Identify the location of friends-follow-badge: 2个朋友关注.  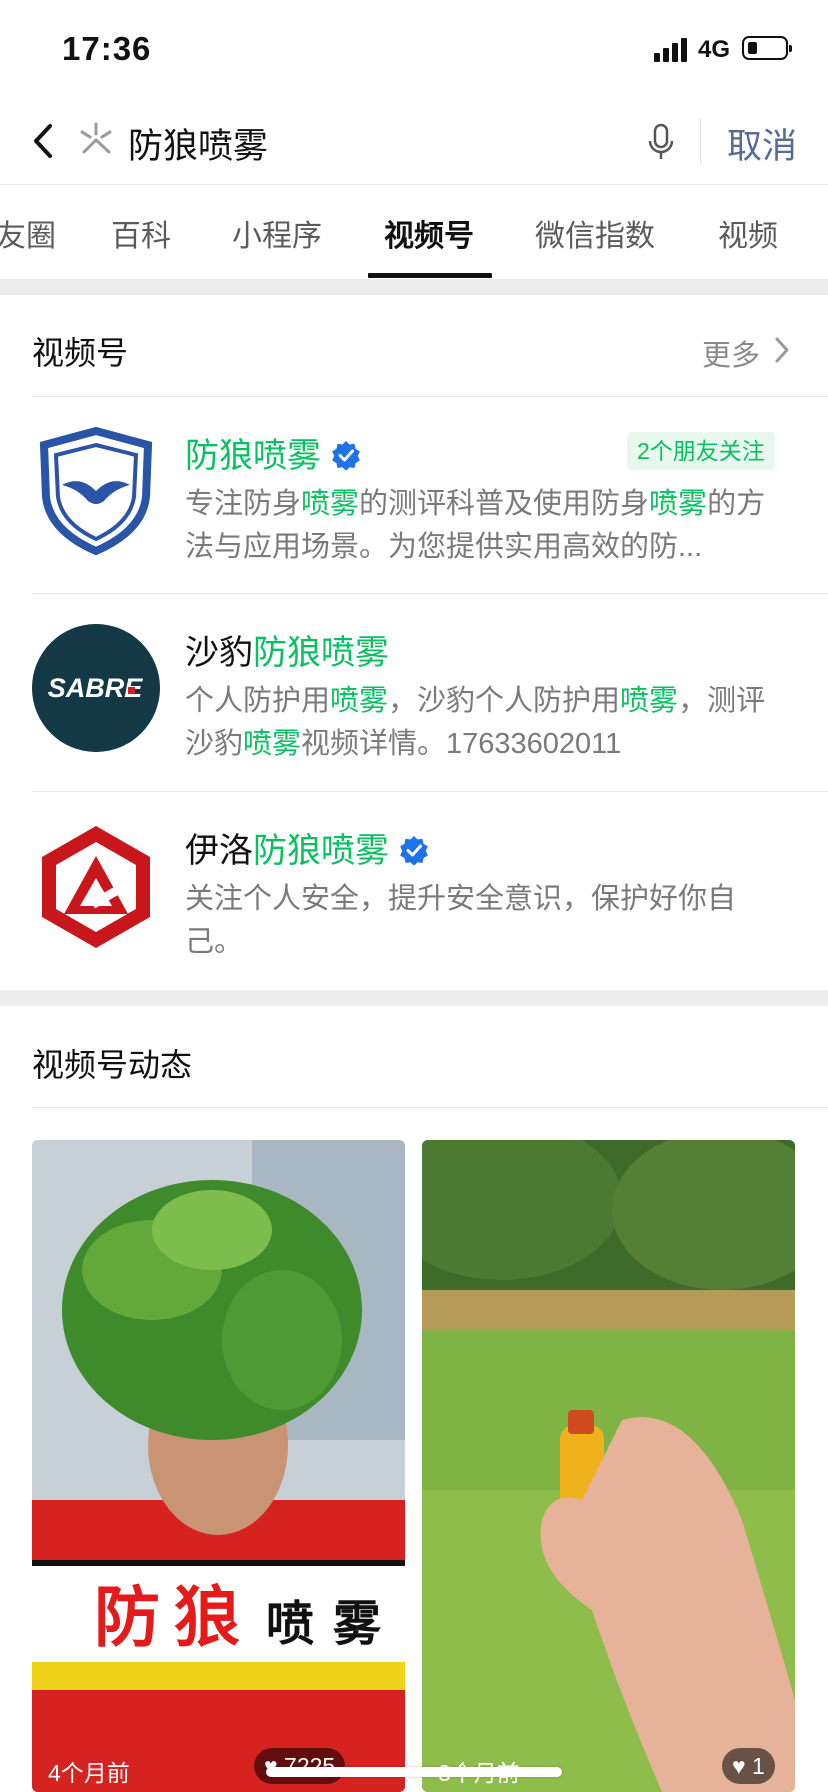
(701, 451).